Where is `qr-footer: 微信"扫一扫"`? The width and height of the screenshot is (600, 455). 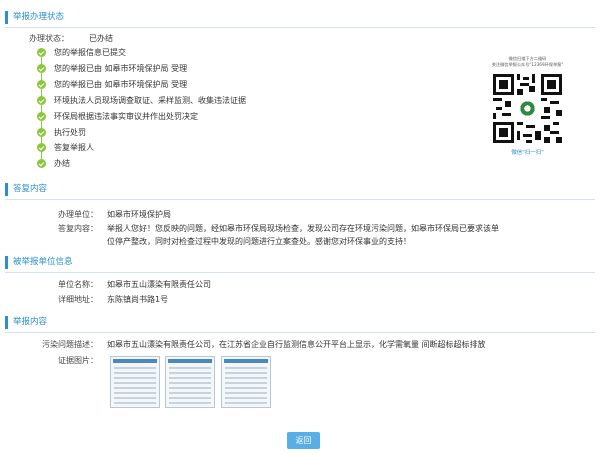
qr-footer: 微信"扫一扫" is located at coordinates (527, 153).